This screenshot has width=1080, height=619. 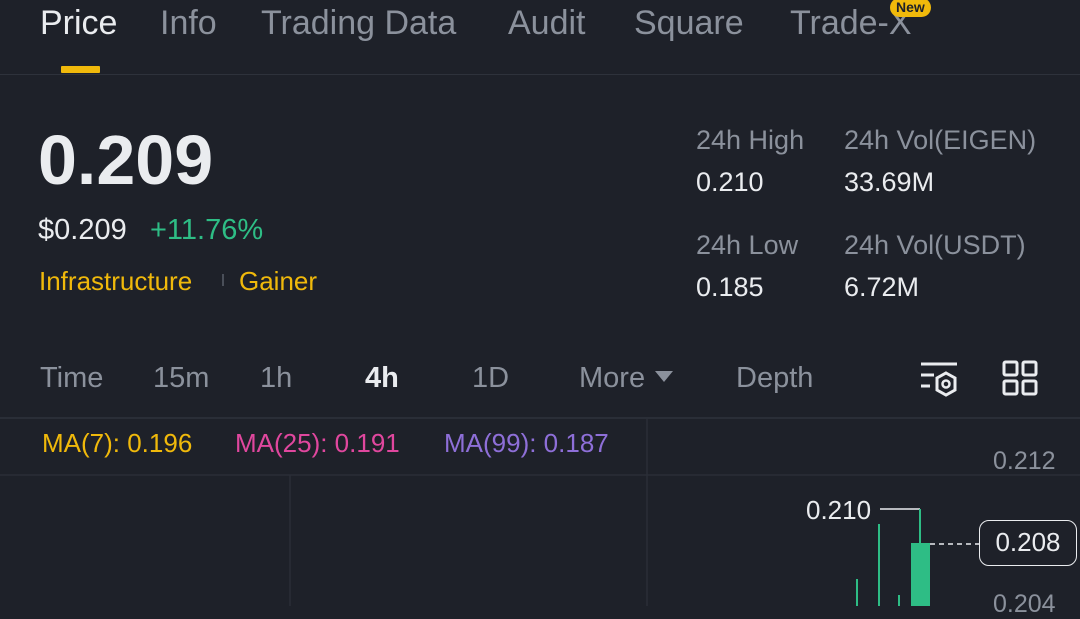 What do you see at coordinates (940, 140) in the screenshot?
I see `stat-vol-base-label: 24h Vol(EIGEN)` at bounding box center [940, 140].